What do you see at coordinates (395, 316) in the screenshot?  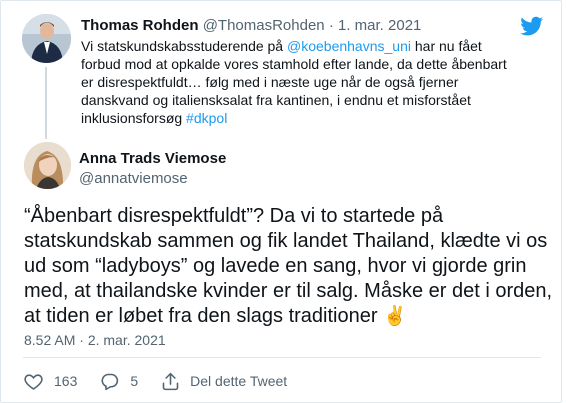 I see `victory-hand-emoji: ✌️` at bounding box center [395, 316].